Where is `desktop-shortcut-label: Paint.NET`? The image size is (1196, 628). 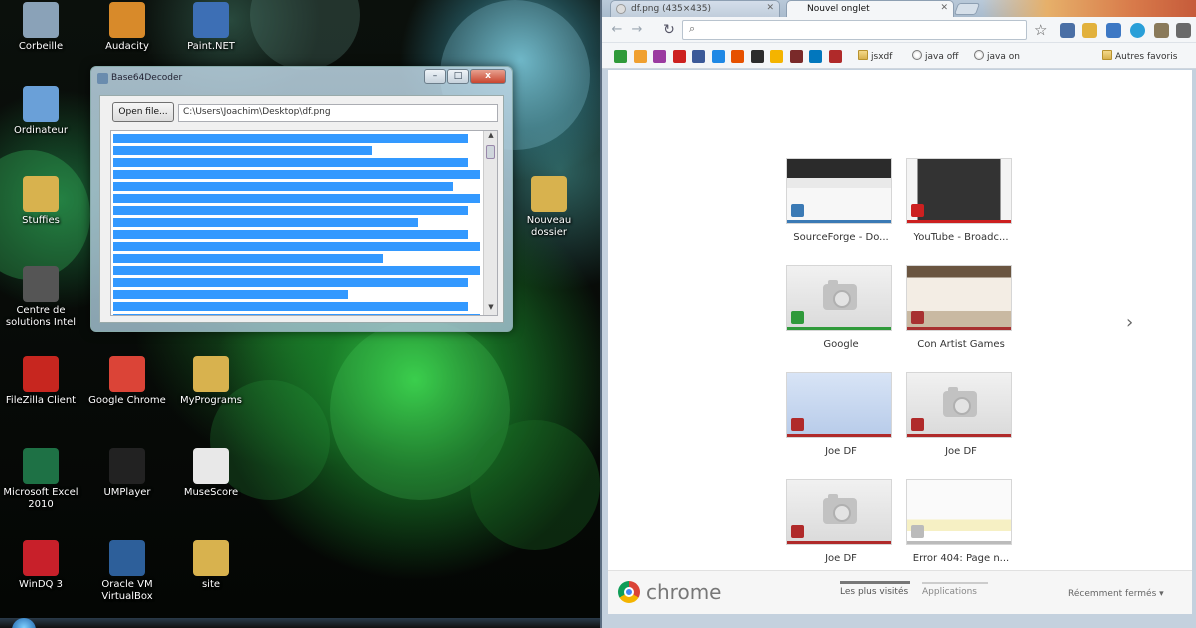
desktop-shortcut-label: Paint.NET is located at coordinates (211, 46).